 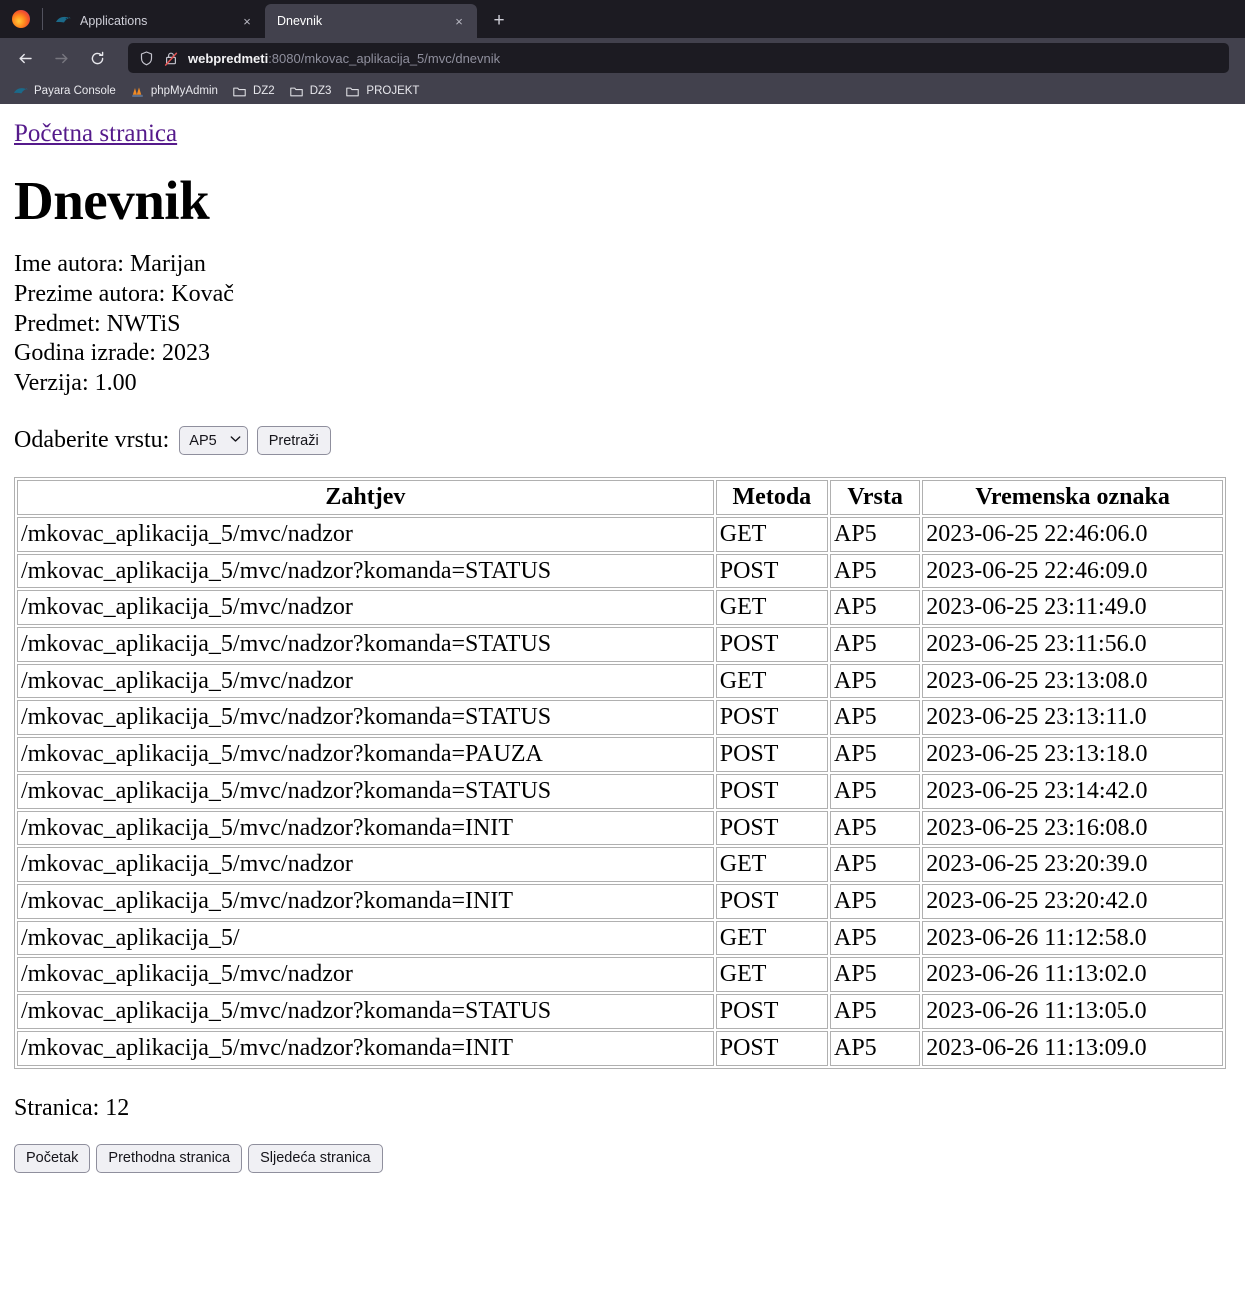 I want to click on cell-vremenska-oznaka: 2023-06-26 11:12:58.0, so click(x=1072, y=938).